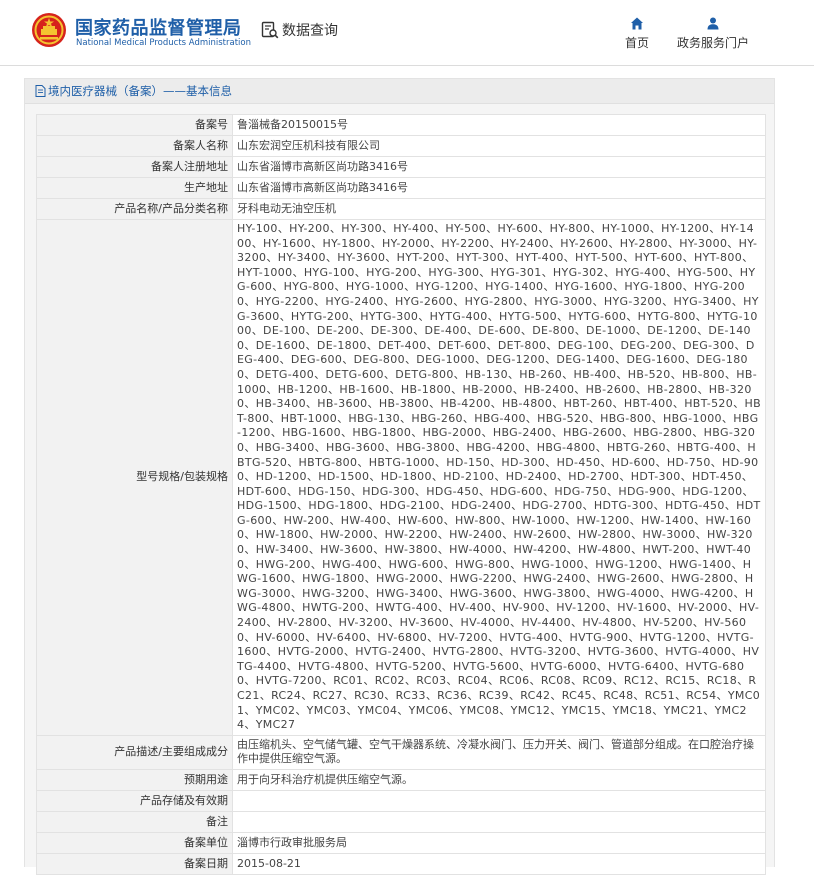  Describe the element at coordinates (499, 167) in the screenshot. I see `field-value-filer-address: 山东省淄博市高新区尚功路3416号` at that location.